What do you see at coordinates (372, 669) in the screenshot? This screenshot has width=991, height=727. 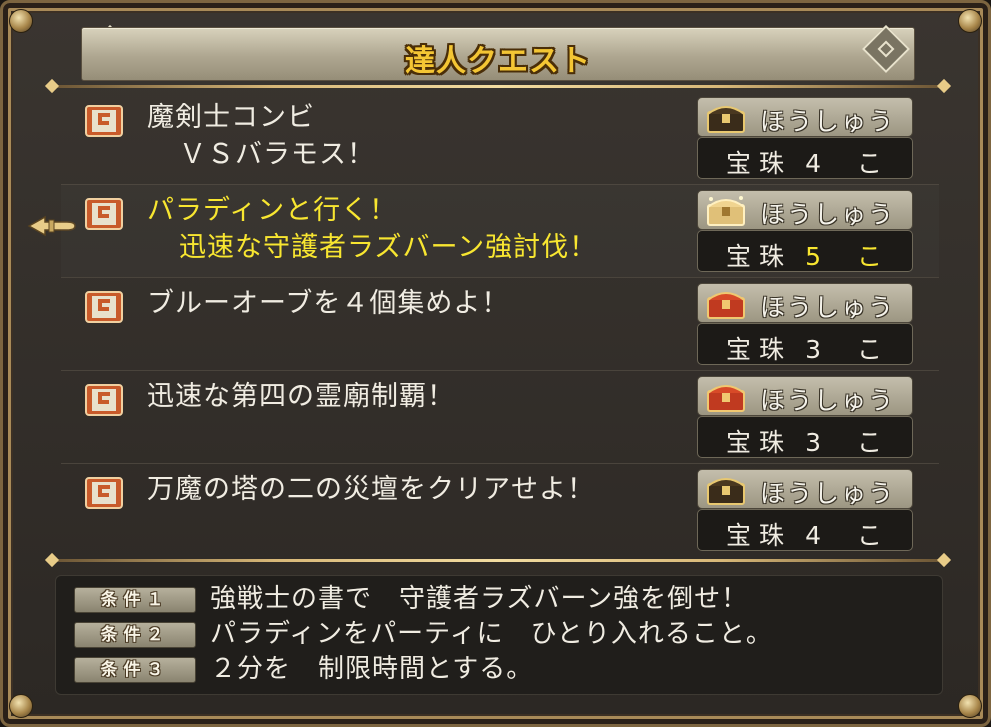 I see `condition-text: ２分を 制限時間とする。` at bounding box center [372, 669].